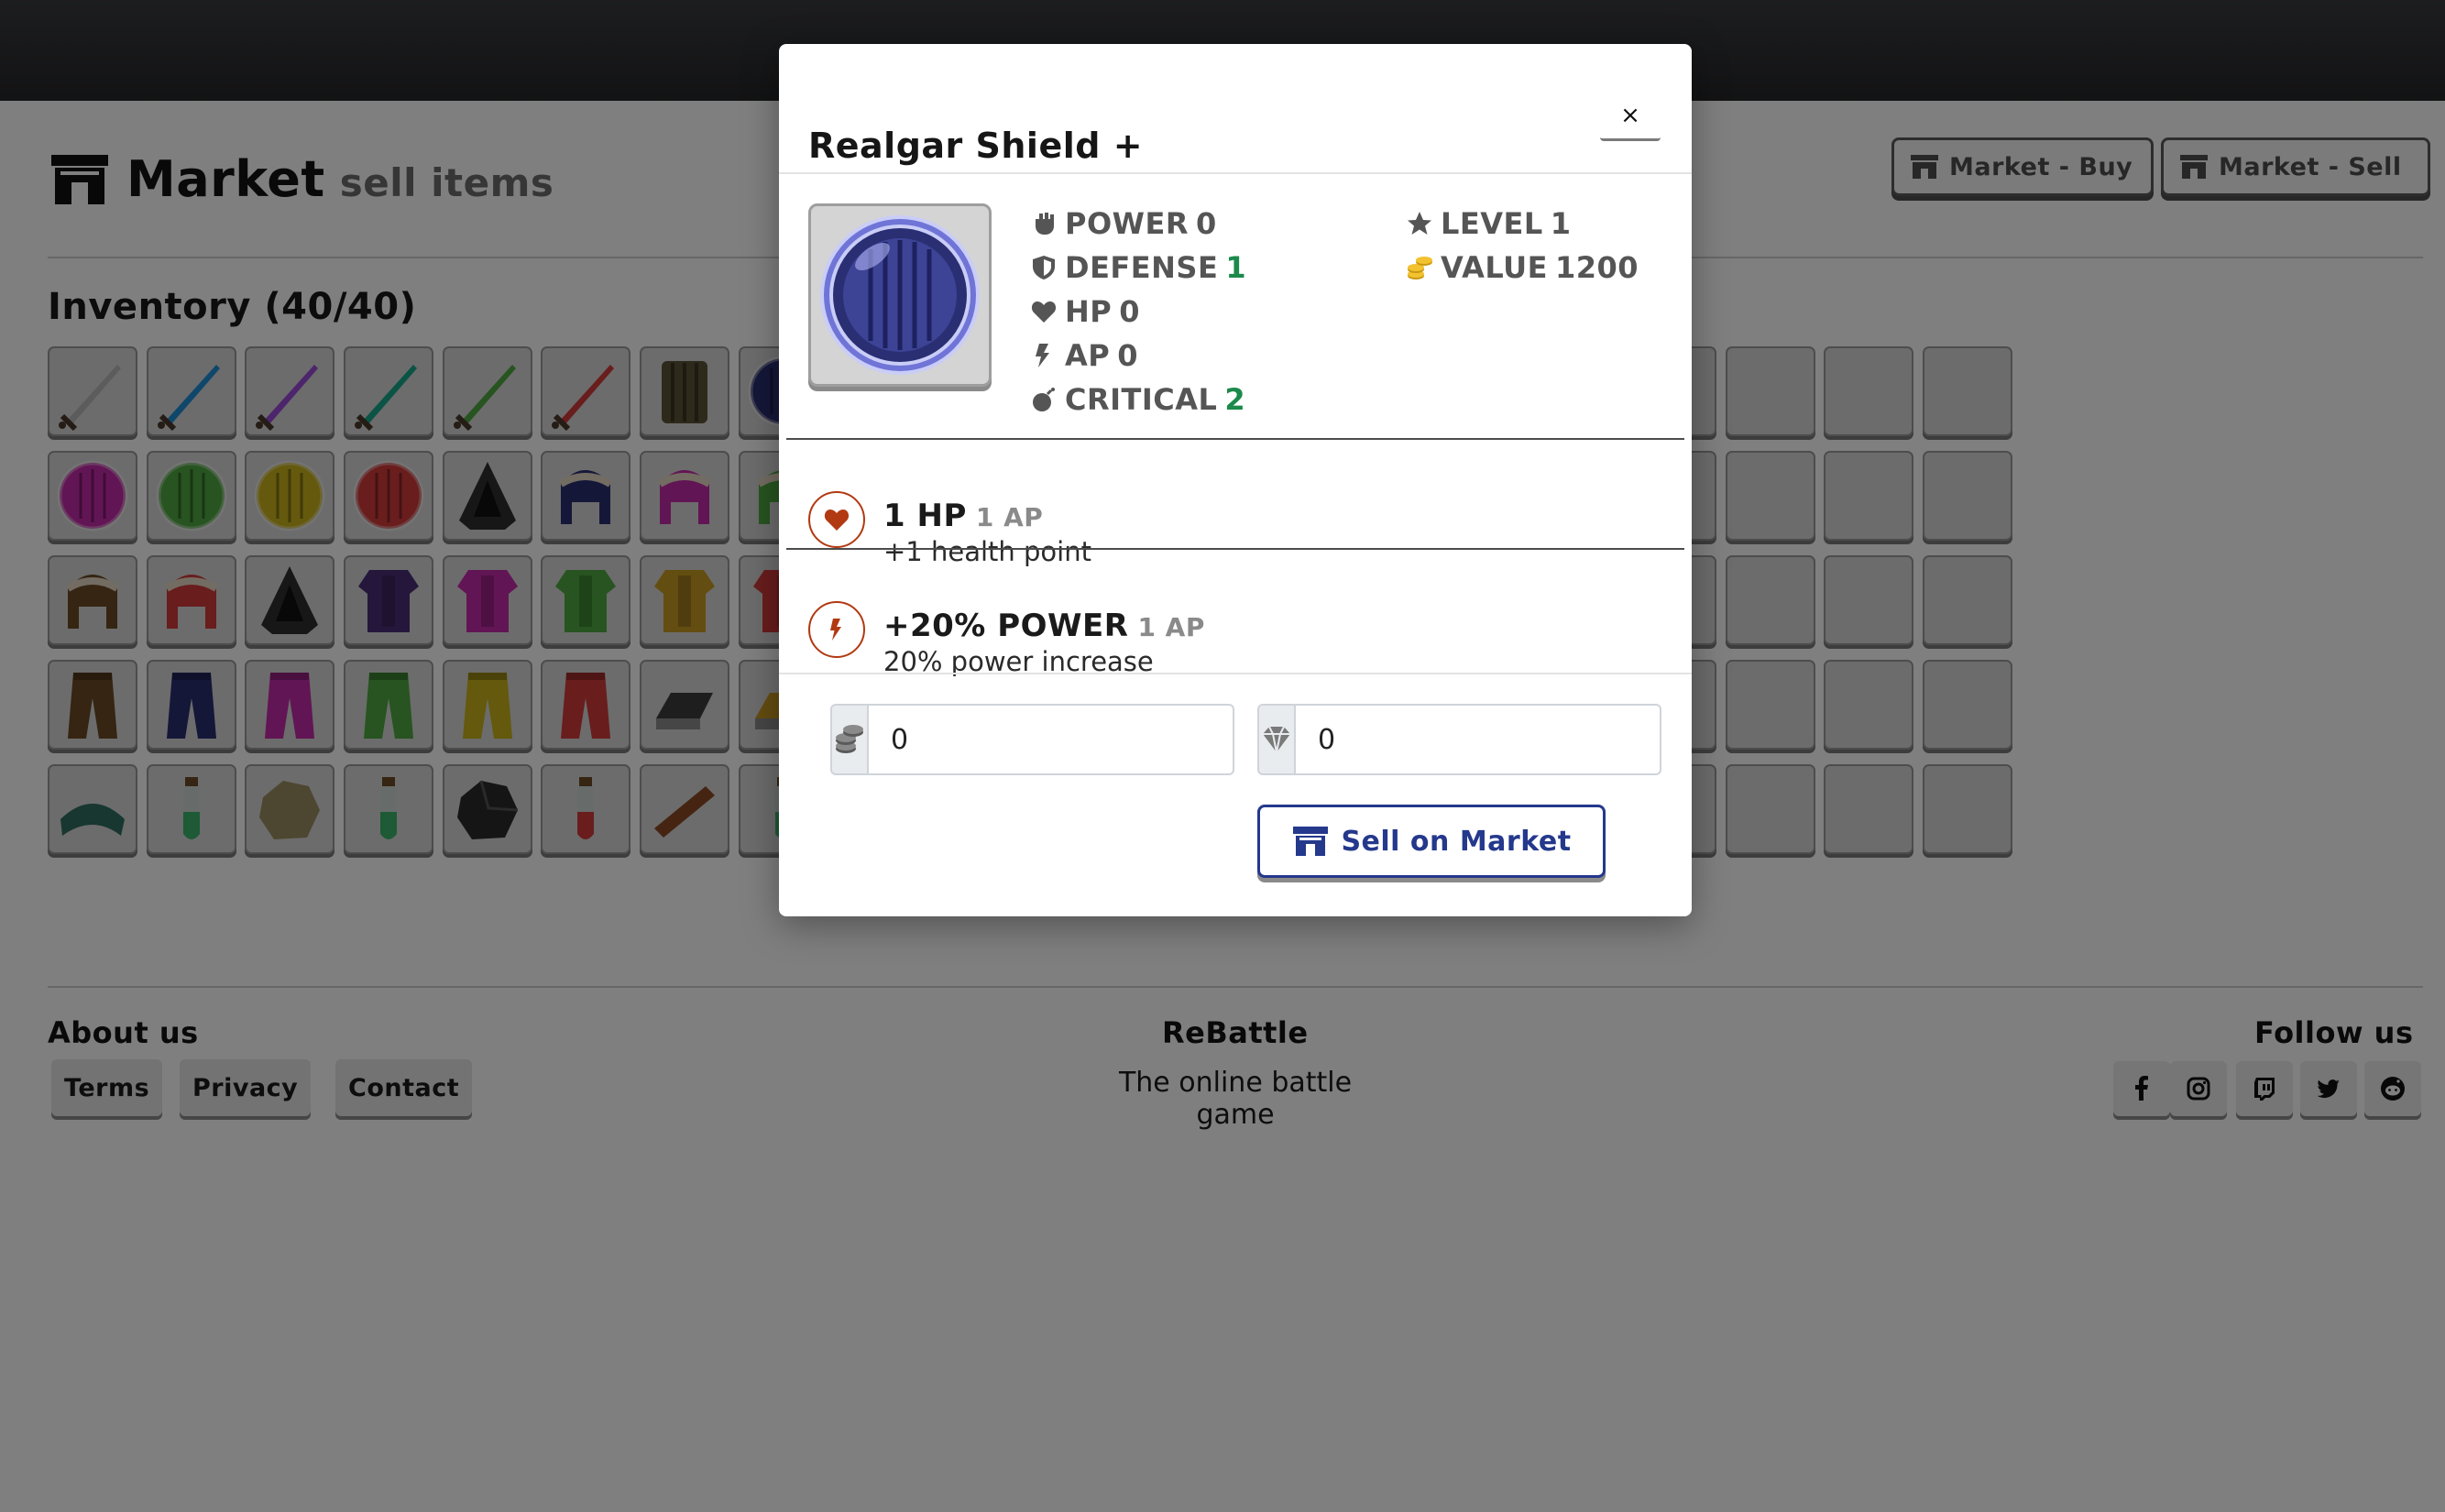 The width and height of the screenshot is (2445, 1512). I want to click on modal-header-divider, so click(1235, 173).